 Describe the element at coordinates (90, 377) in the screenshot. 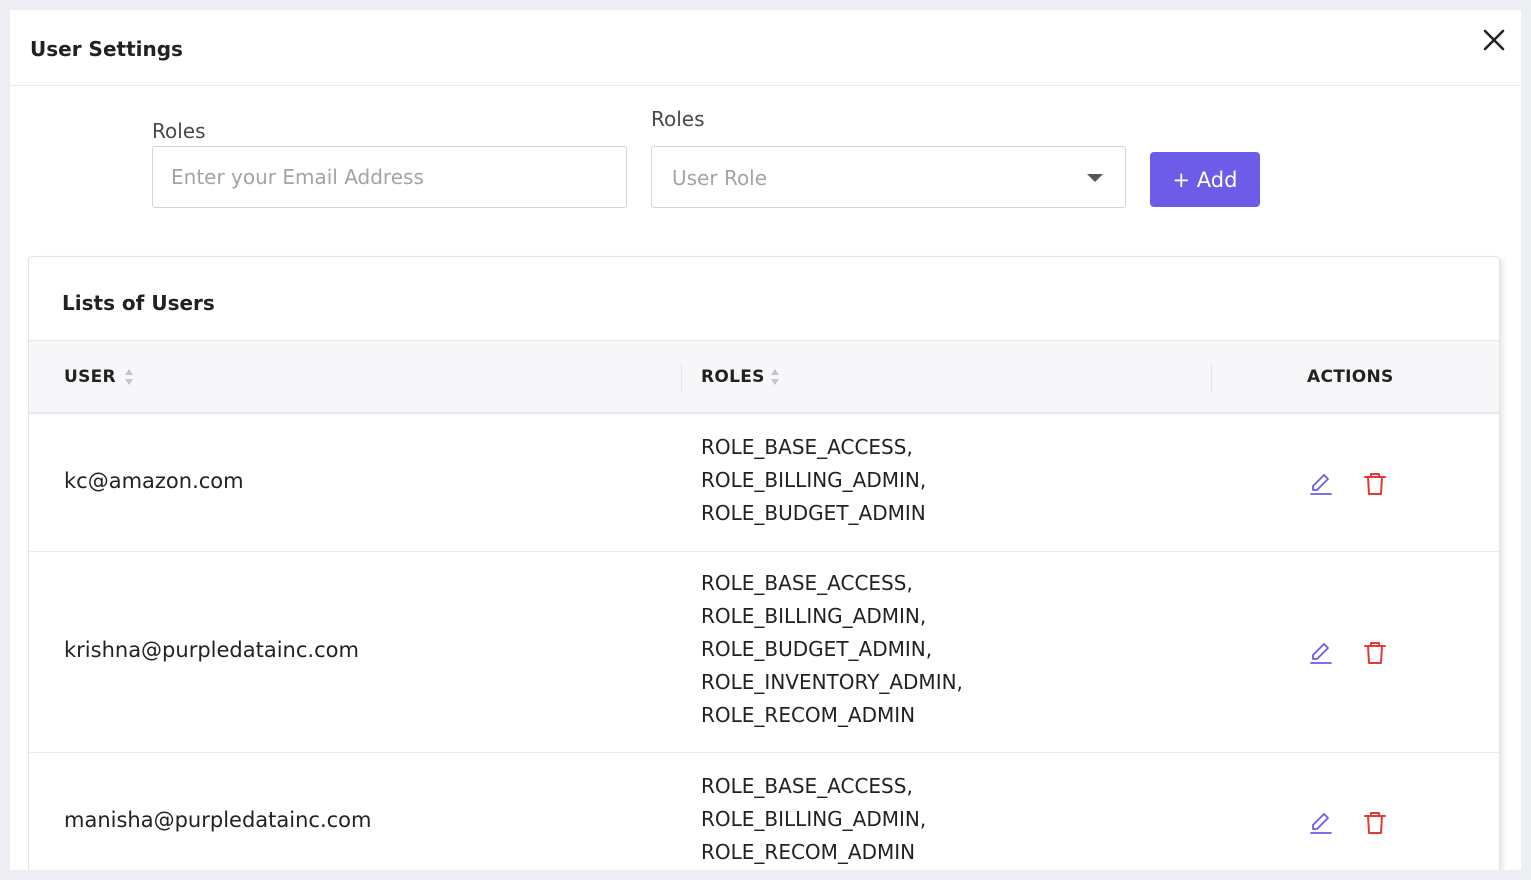

I see `column-header-user: USER` at that location.